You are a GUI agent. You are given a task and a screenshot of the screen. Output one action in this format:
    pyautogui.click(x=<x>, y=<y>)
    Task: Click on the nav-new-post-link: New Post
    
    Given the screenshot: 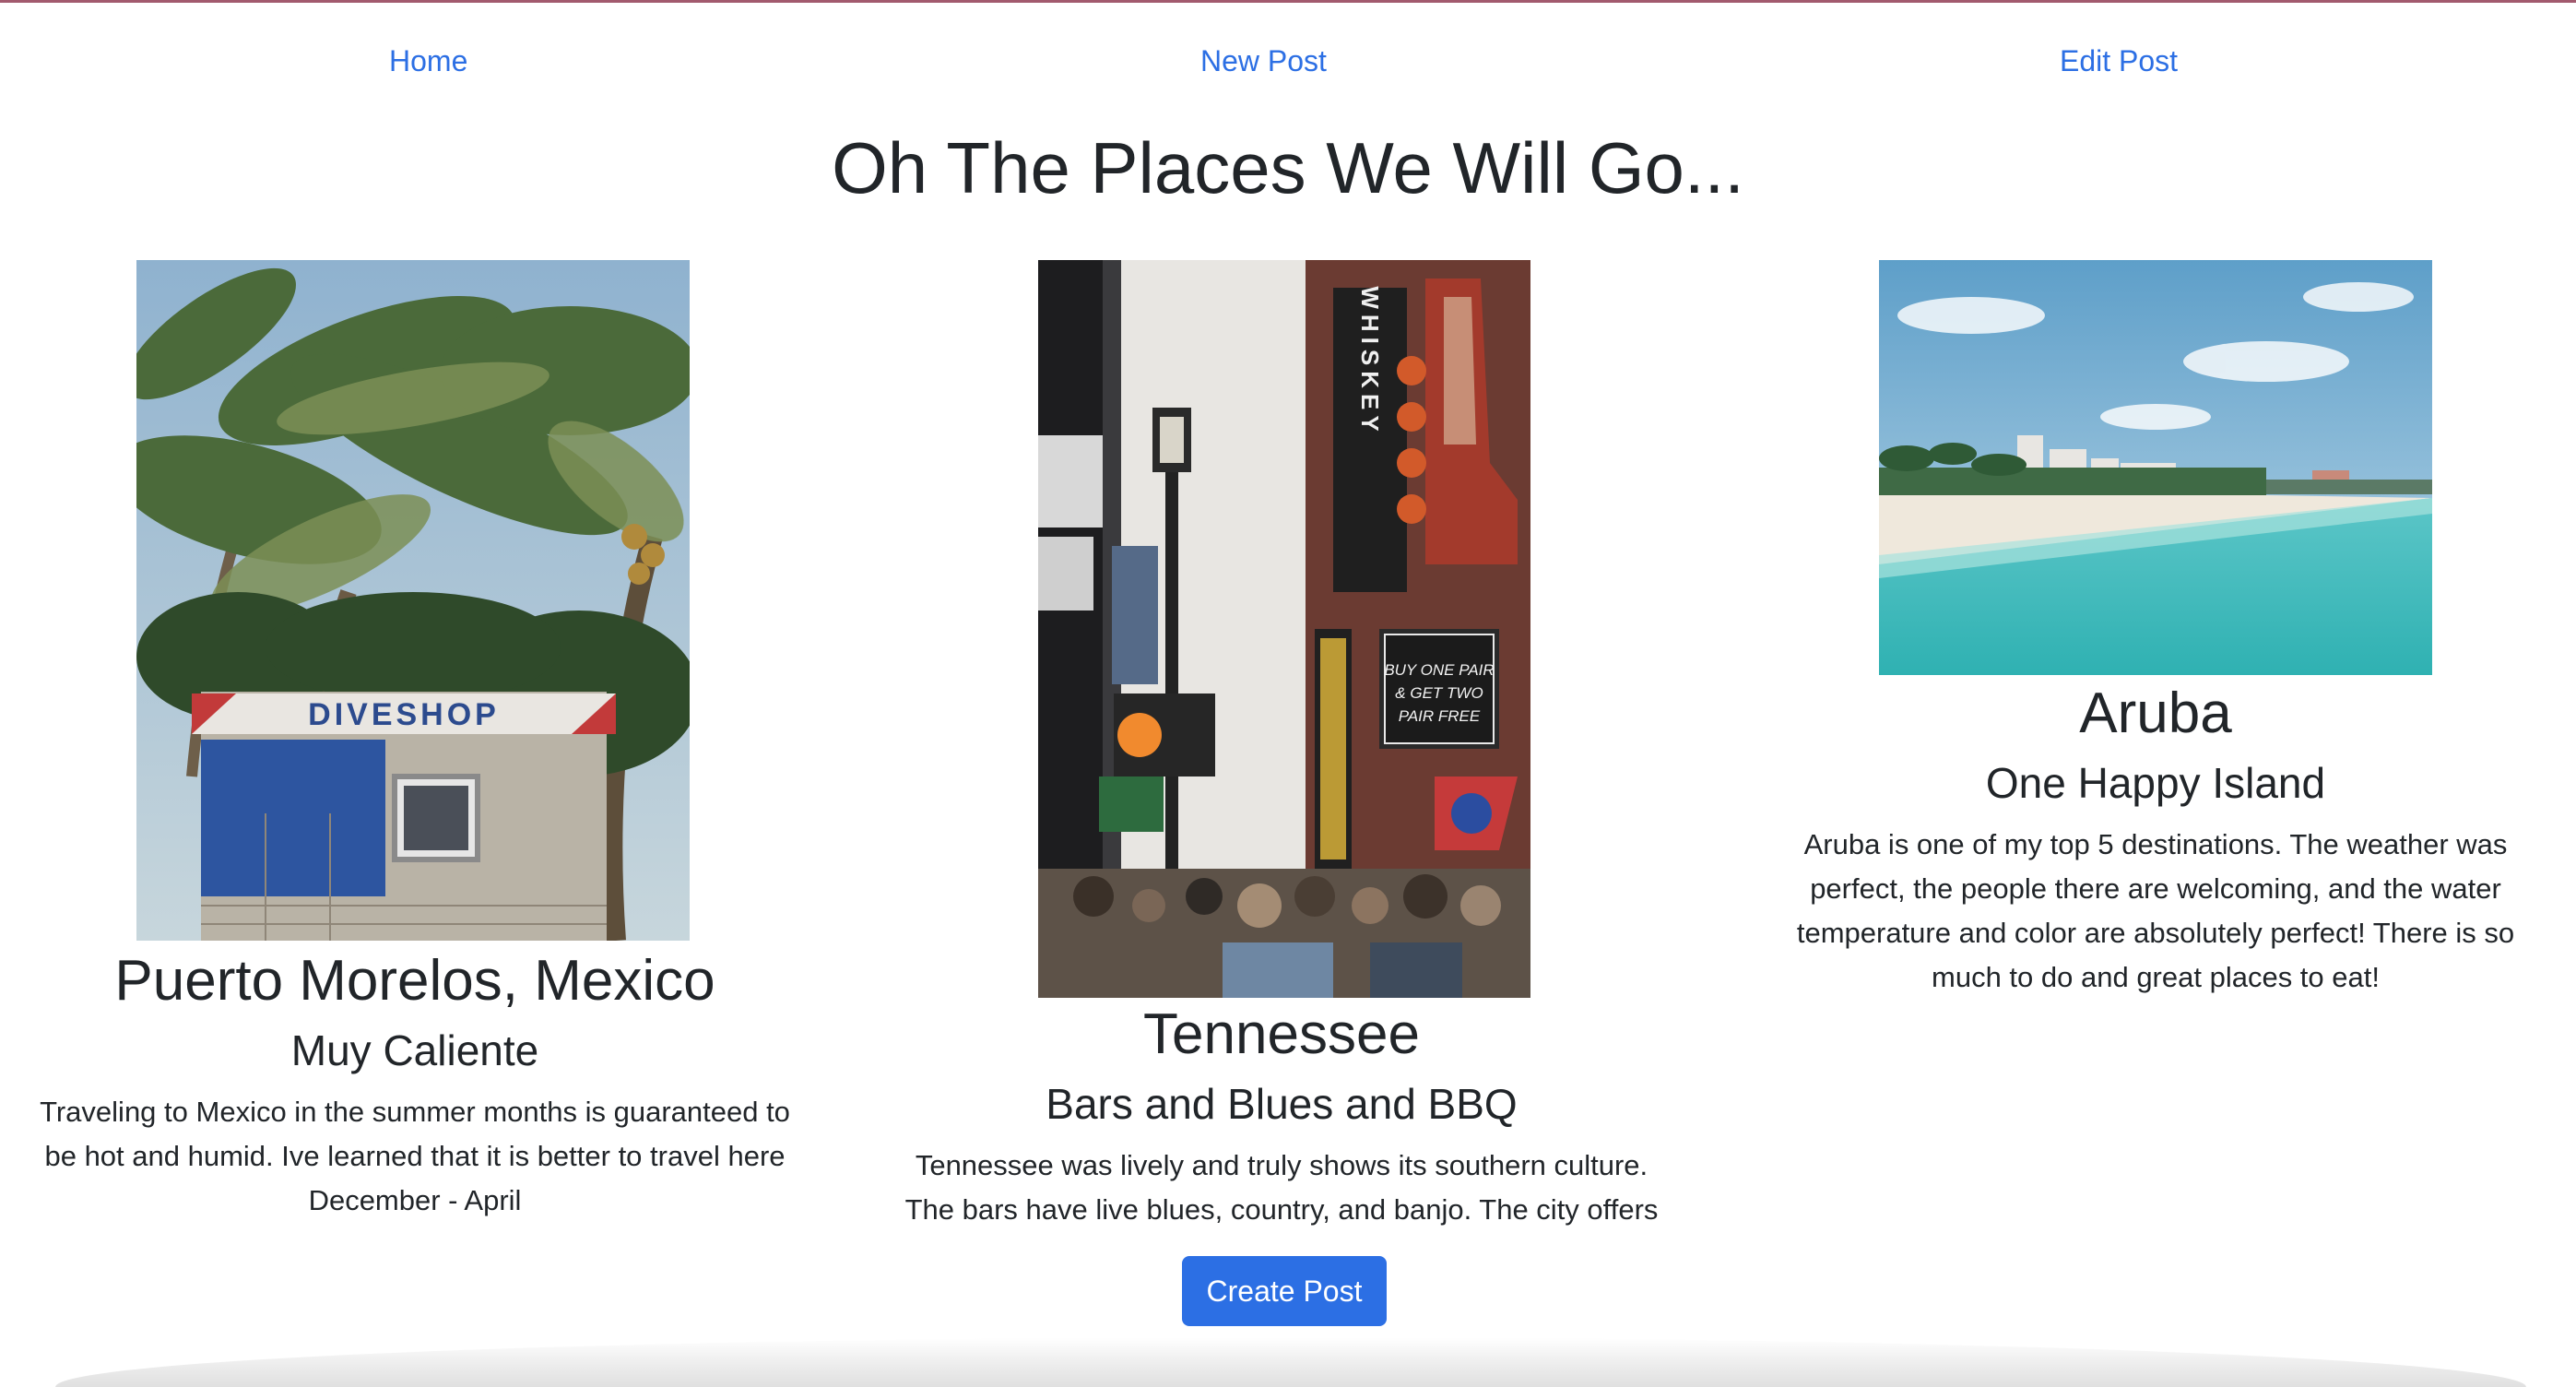 What is the action you would take?
    pyautogui.click(x=1263, y=60)
    